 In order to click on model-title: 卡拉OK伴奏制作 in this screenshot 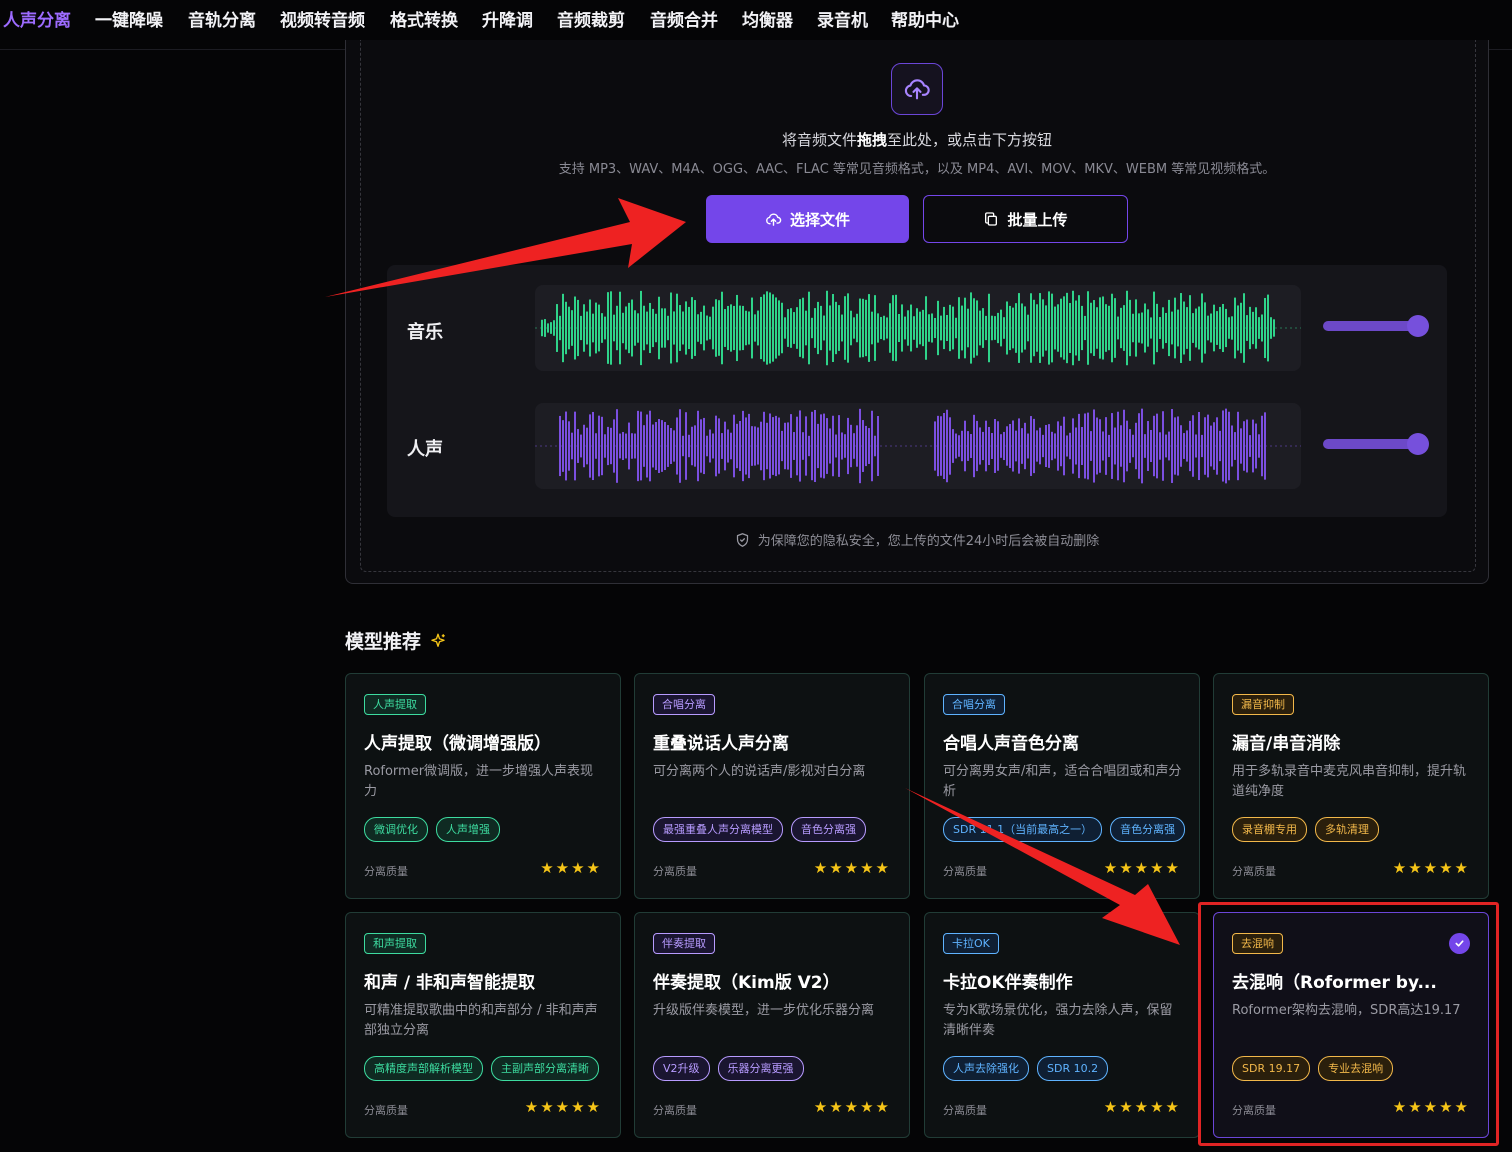, I will do `click(1008, 983)`.